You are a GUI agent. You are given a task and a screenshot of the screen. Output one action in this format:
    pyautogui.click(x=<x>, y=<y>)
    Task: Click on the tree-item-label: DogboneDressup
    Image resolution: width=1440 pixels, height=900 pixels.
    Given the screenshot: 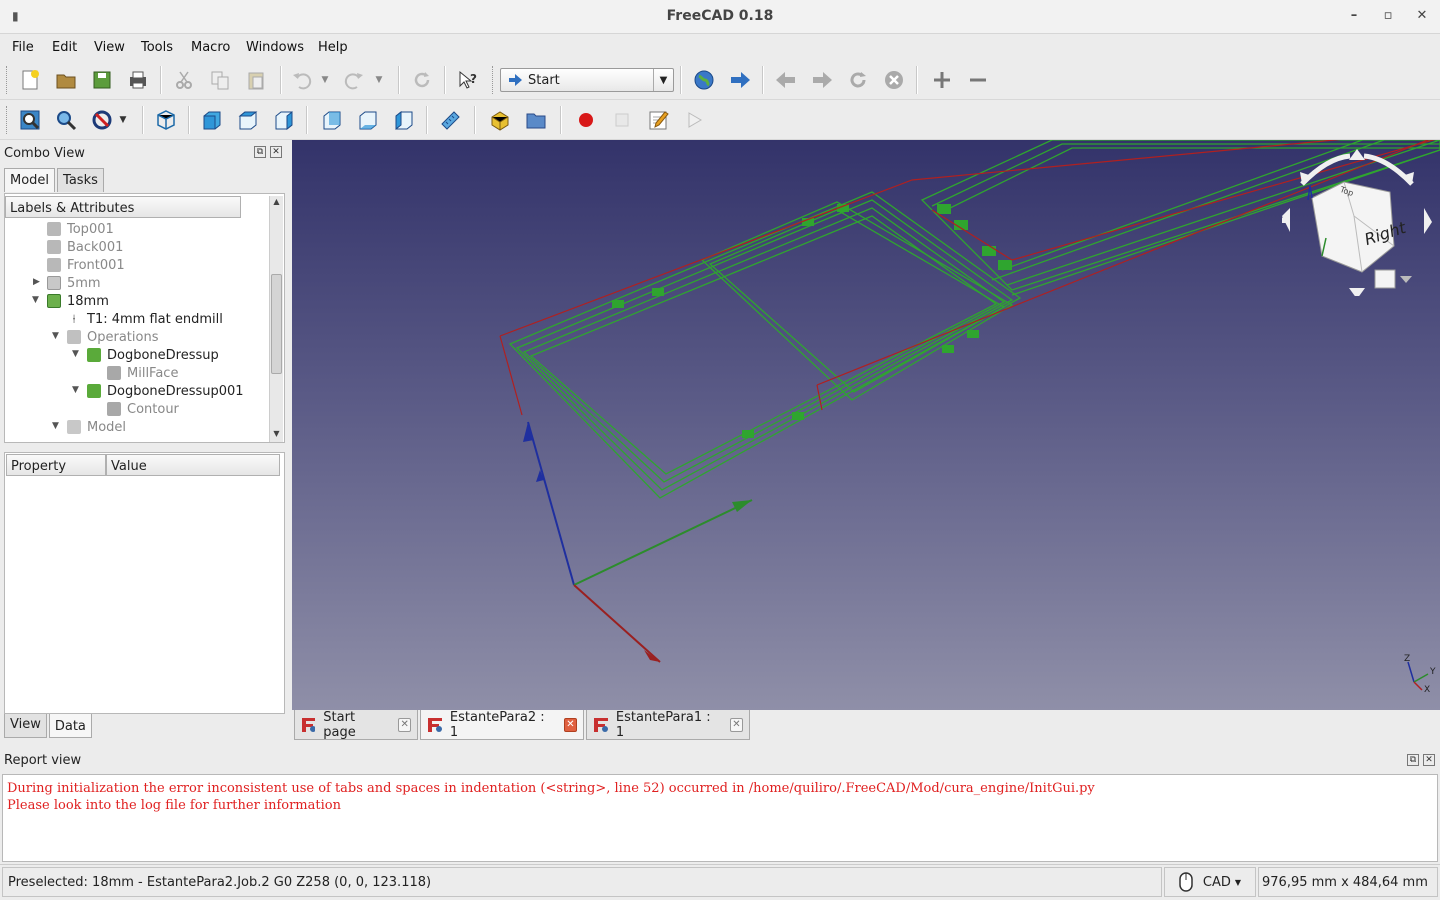 What is the action you would take?
    pyautogui.click(x=163, y=355)
    